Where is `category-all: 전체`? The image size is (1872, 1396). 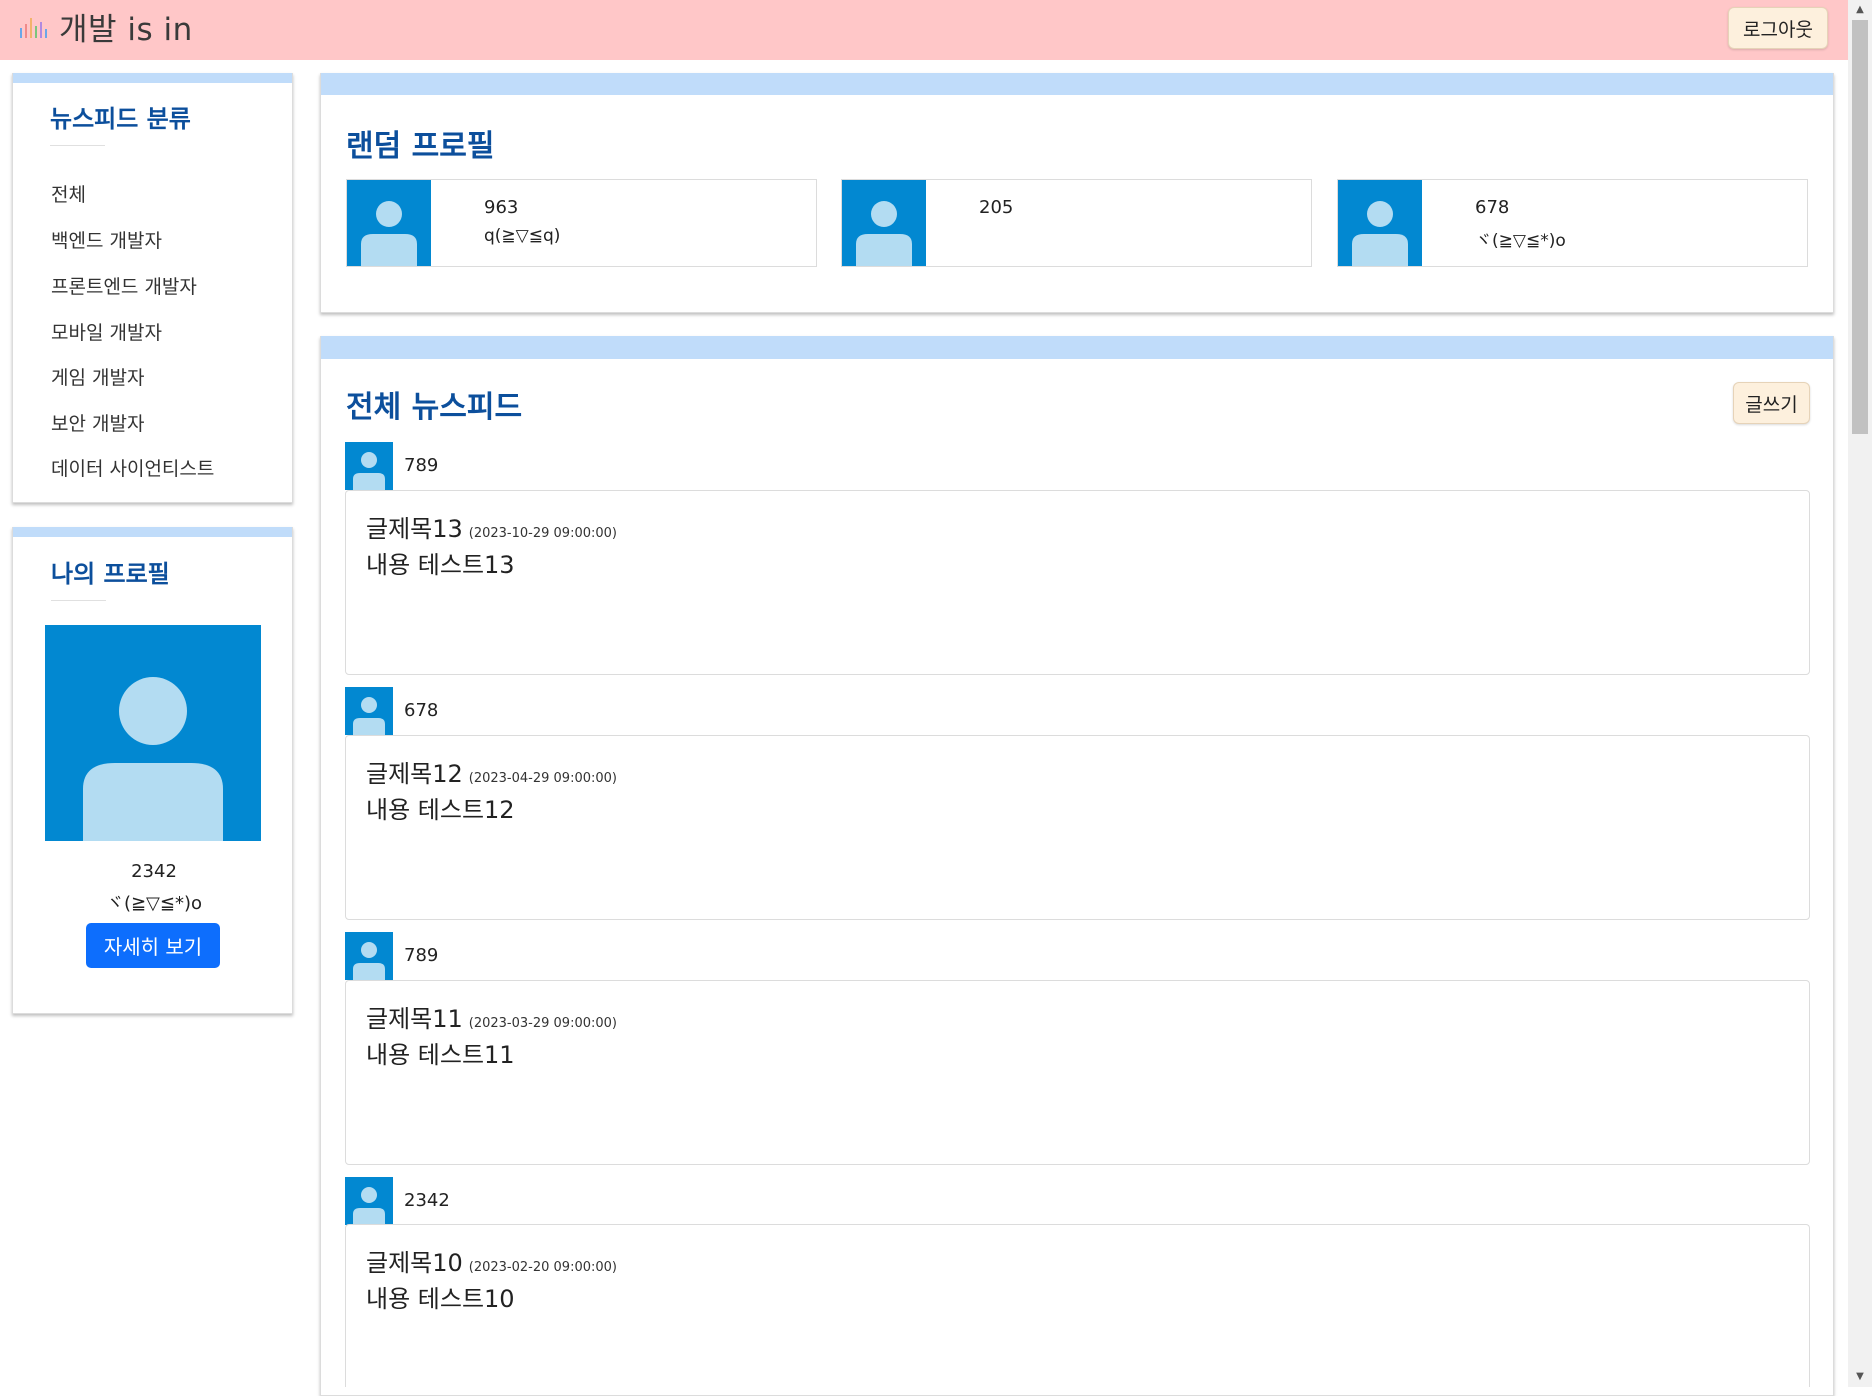 category-all: 전체 is located at coordinates (68, 193).